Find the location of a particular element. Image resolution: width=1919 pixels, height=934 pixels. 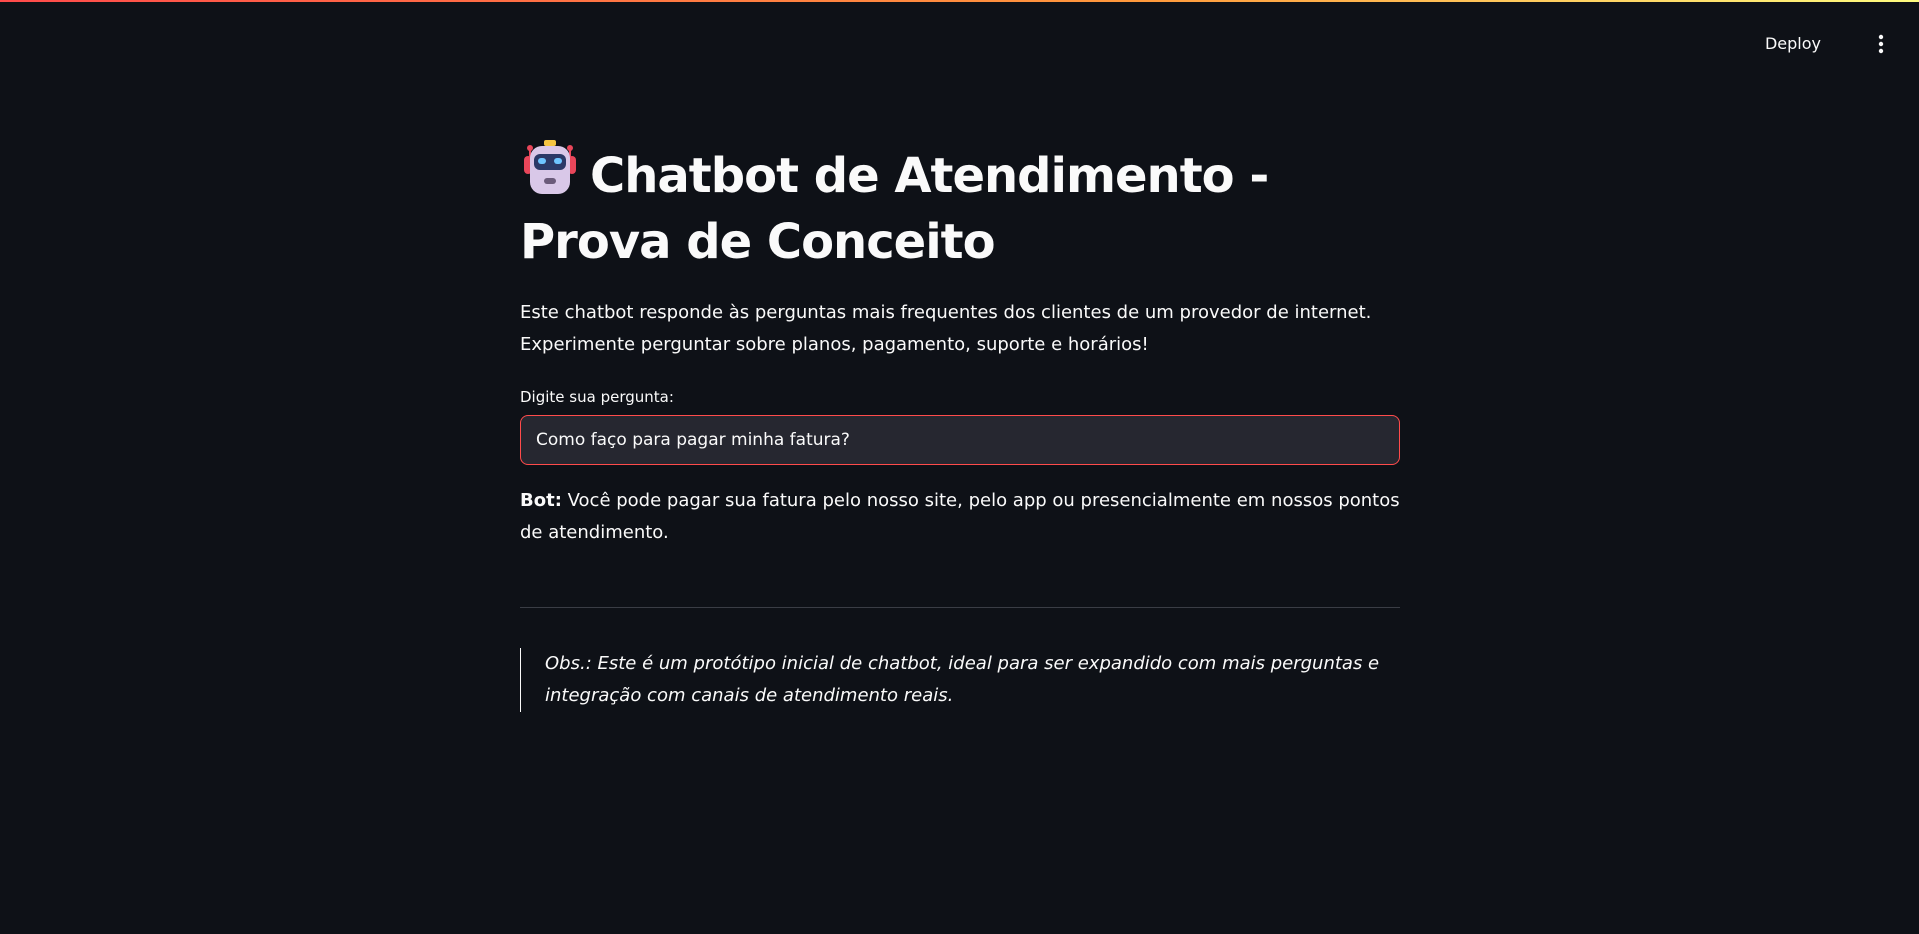

question-input-label: Digite sua pergunta: is located at coordinates (597, 397).